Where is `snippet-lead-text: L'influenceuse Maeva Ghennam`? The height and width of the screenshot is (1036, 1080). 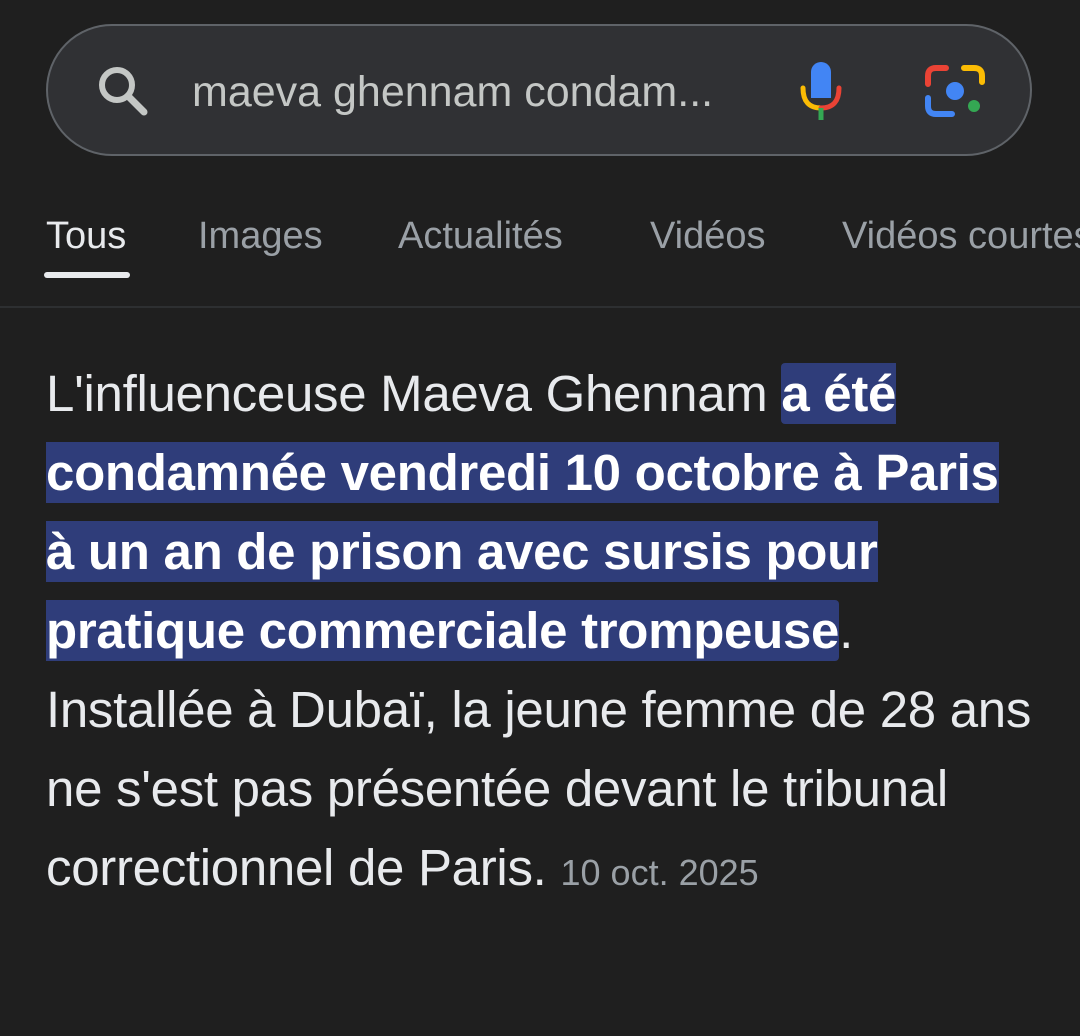 snippet-lead-text: L'influenceuse Maeva Ghennam is located at coordinates (414, 393).